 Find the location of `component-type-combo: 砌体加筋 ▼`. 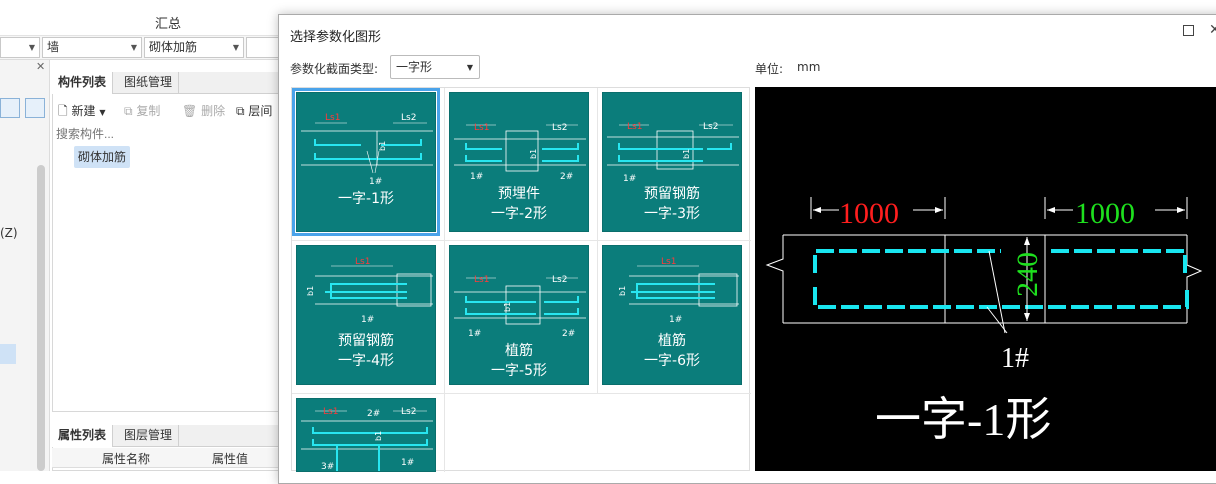

component-type-combo: 砌体加筋 ▼ is located at coordinates (194, 47).